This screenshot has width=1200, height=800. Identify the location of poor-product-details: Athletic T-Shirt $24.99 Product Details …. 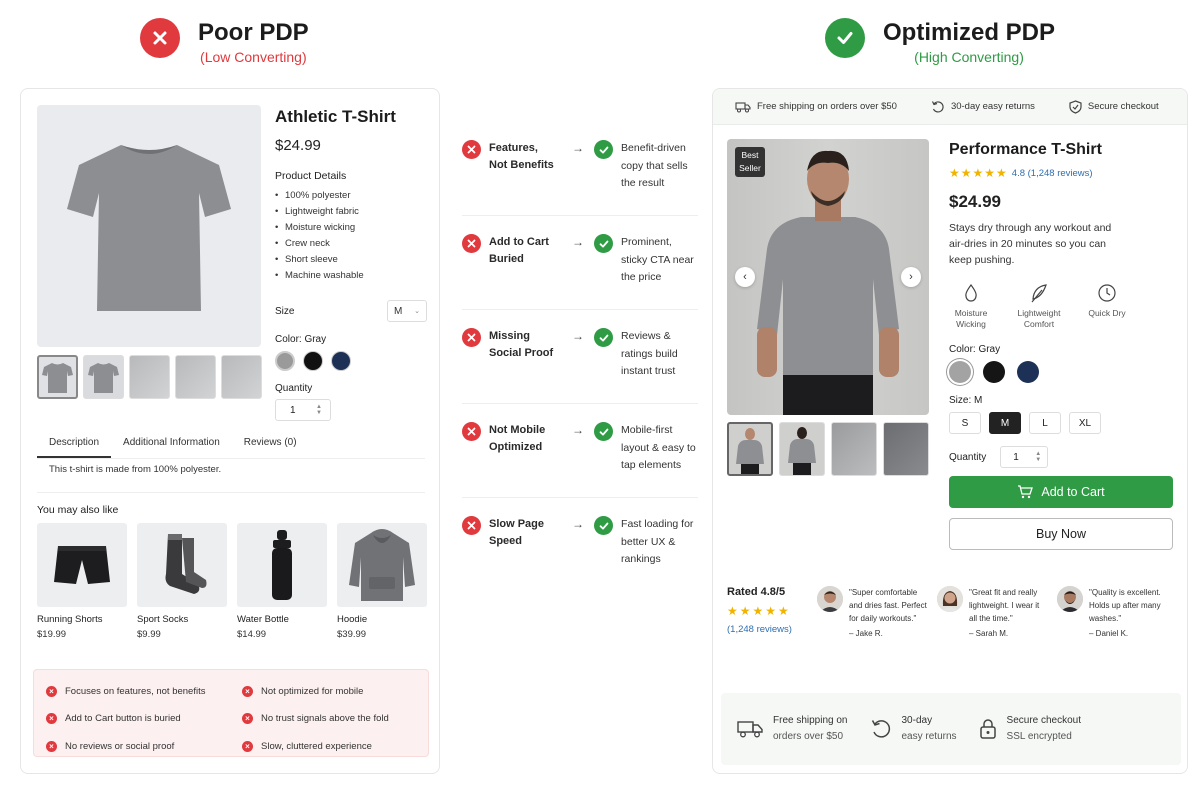
(351, 263).